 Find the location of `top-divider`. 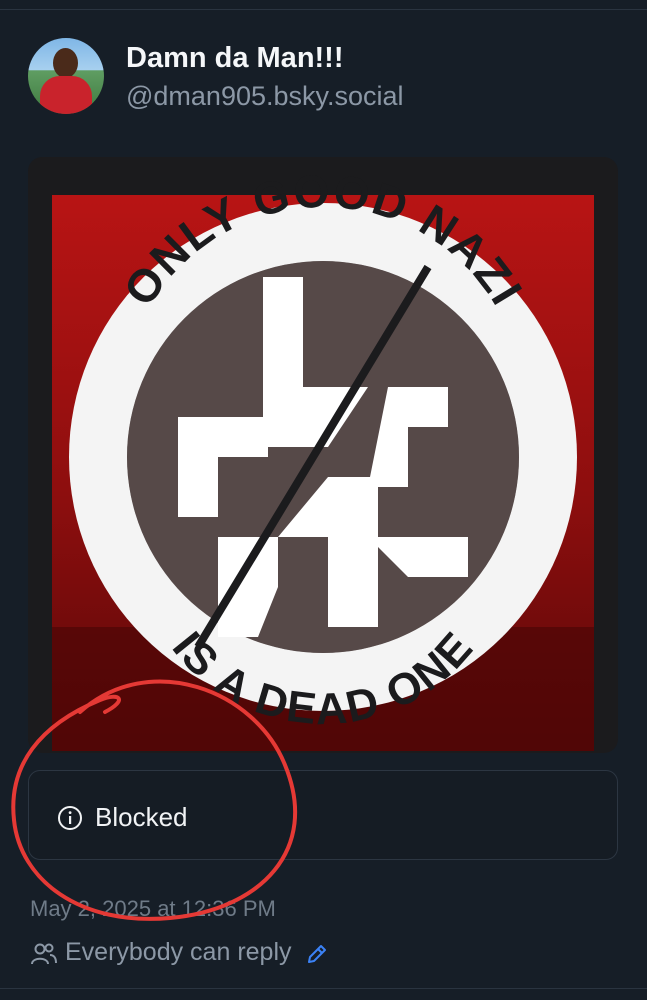

top-divider is located at coordinates (323, 9).